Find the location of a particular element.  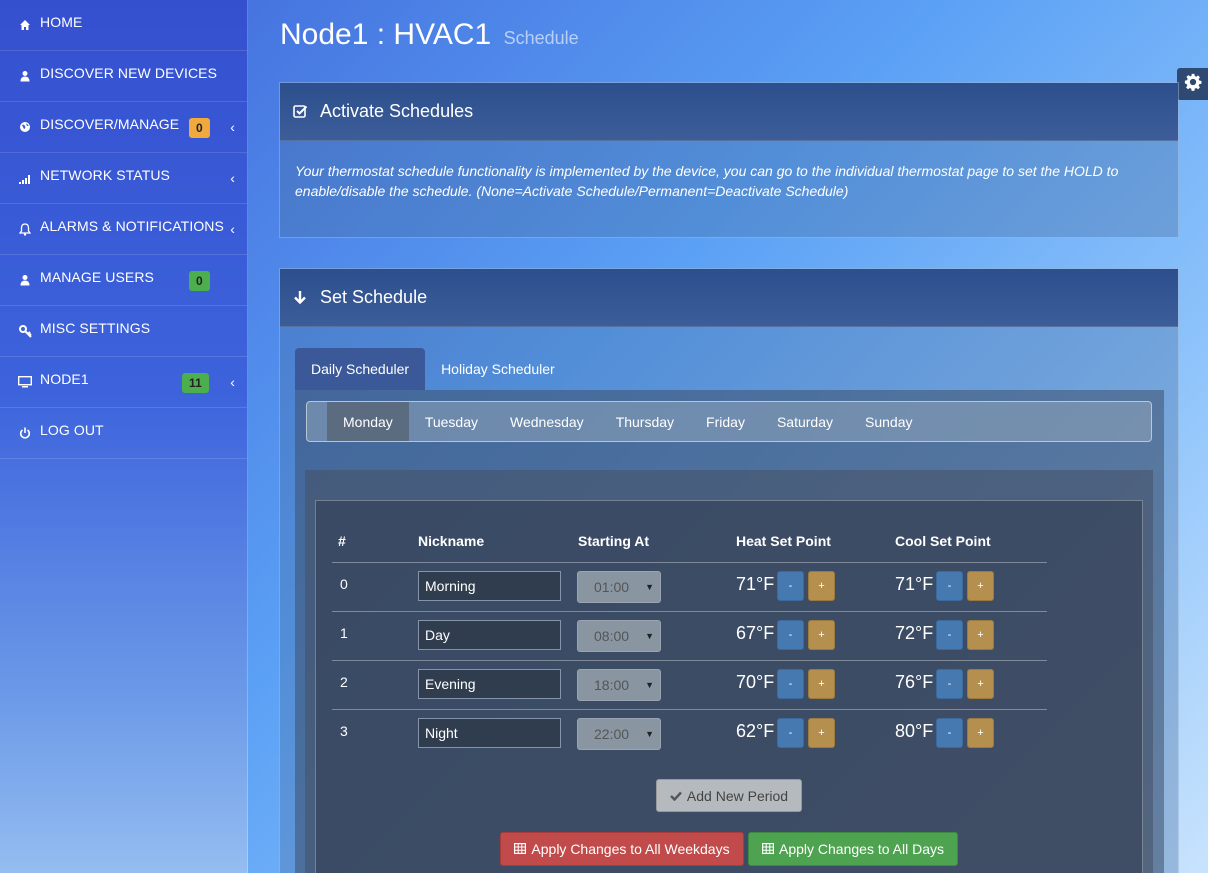

sidebar-item-discover-new-devices: DISCOVER NEW DEVICES is located at coordinates (123, 76).